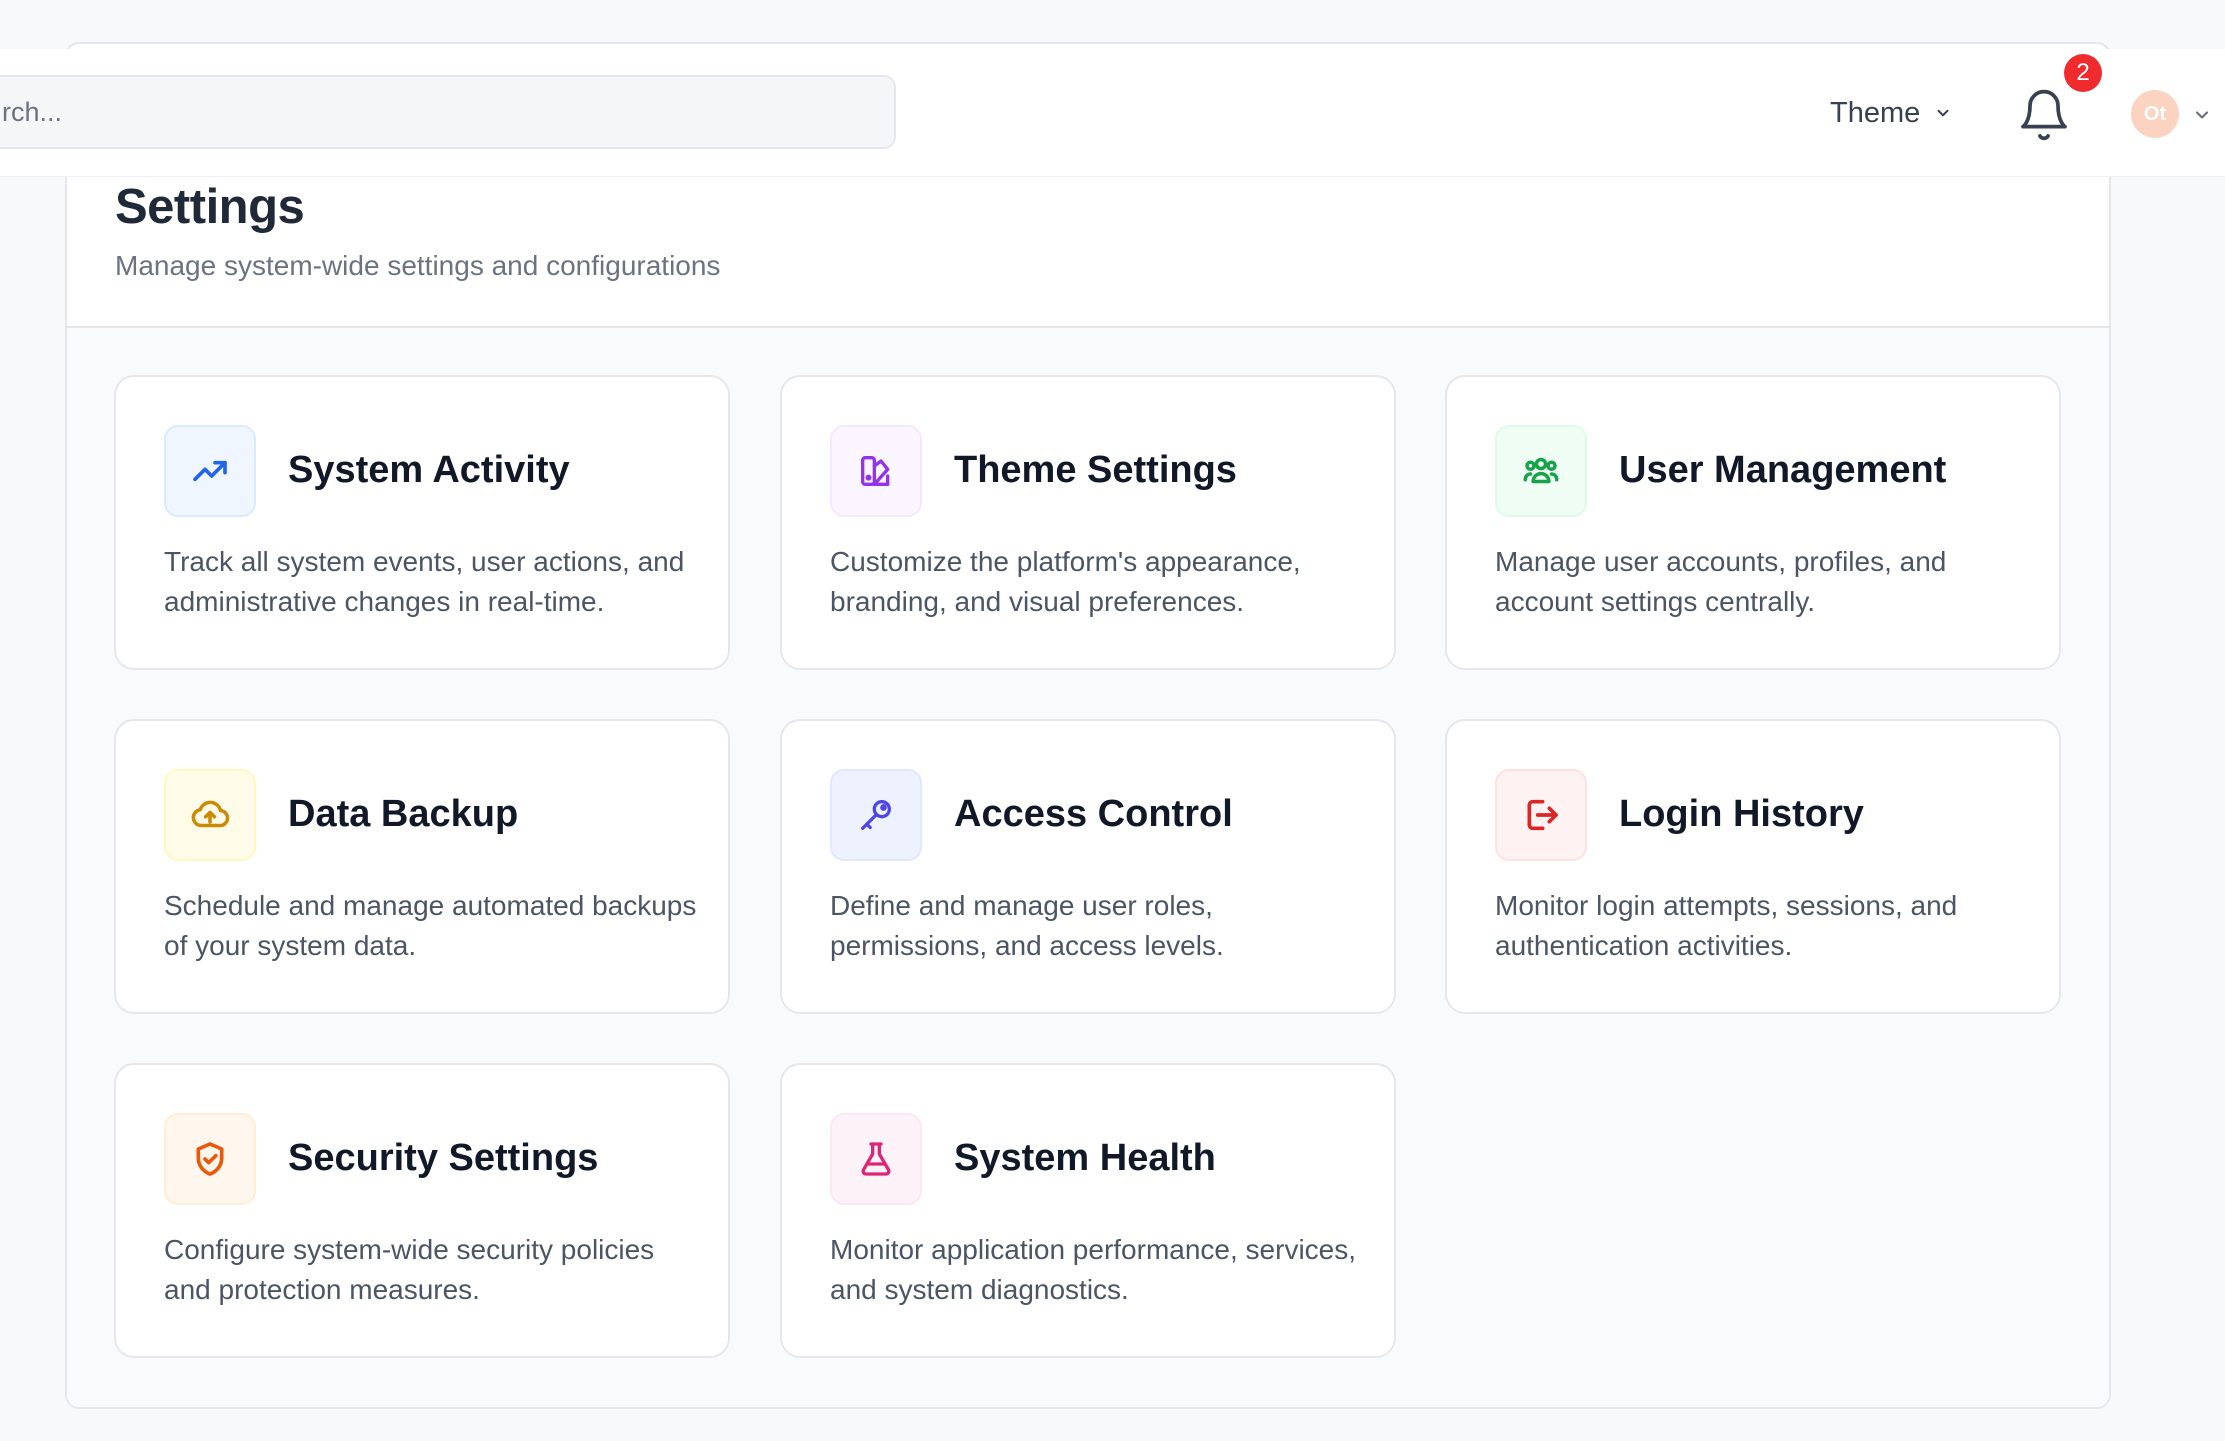  I want to click on card-title: Login History, so click(1741, 814).